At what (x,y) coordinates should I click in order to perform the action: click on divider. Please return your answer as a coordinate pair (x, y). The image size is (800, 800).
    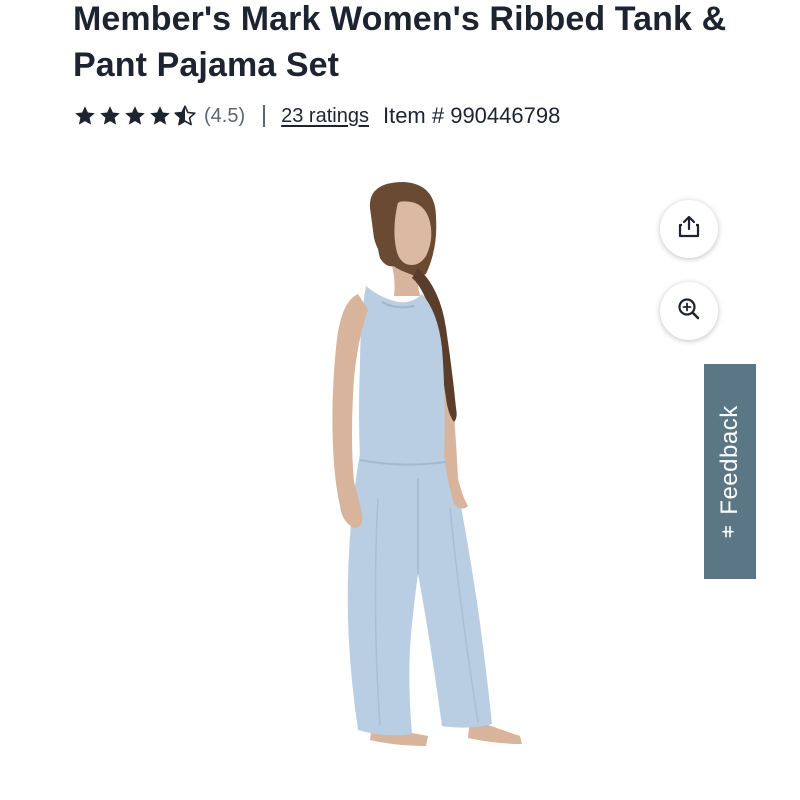
    Looking at the image, I should click on (264, 116).